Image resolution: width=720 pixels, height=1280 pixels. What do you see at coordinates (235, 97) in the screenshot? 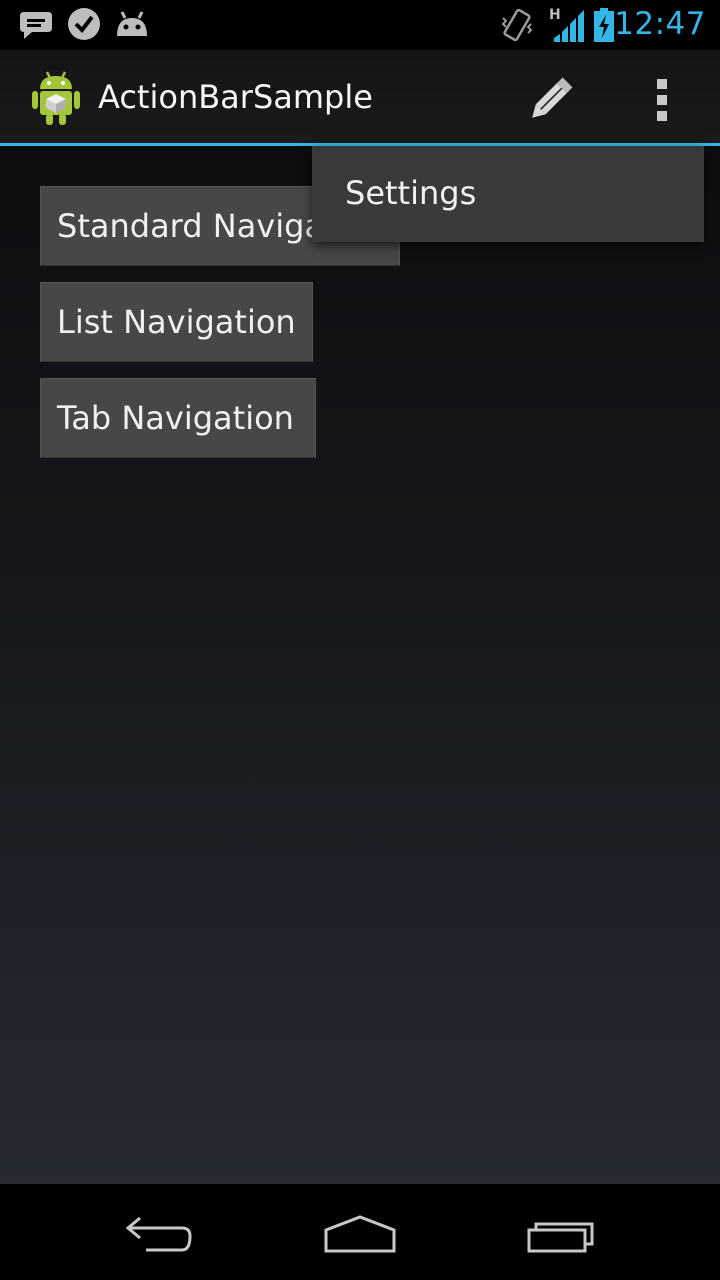
I see `app-title: ActionBarSample` at bounding box center [235, 97].